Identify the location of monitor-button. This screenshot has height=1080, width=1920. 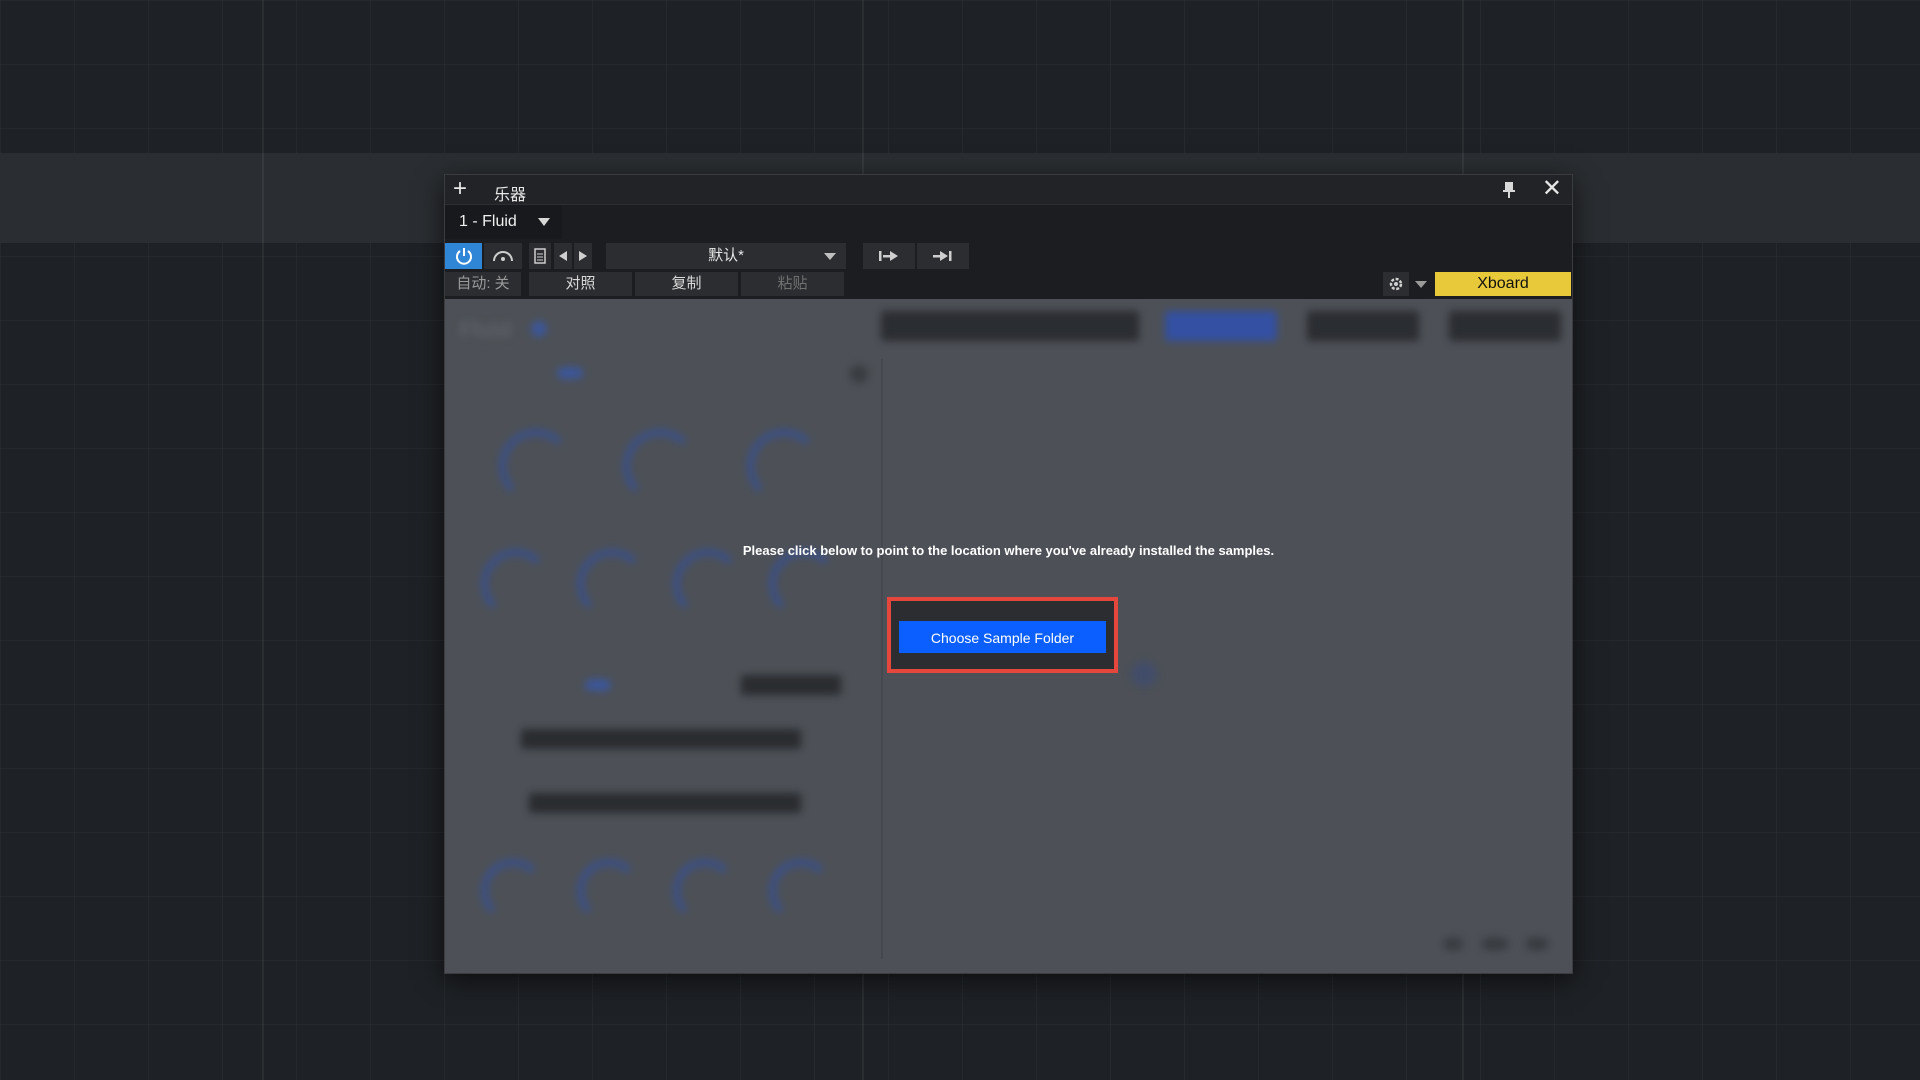
(503, 256).